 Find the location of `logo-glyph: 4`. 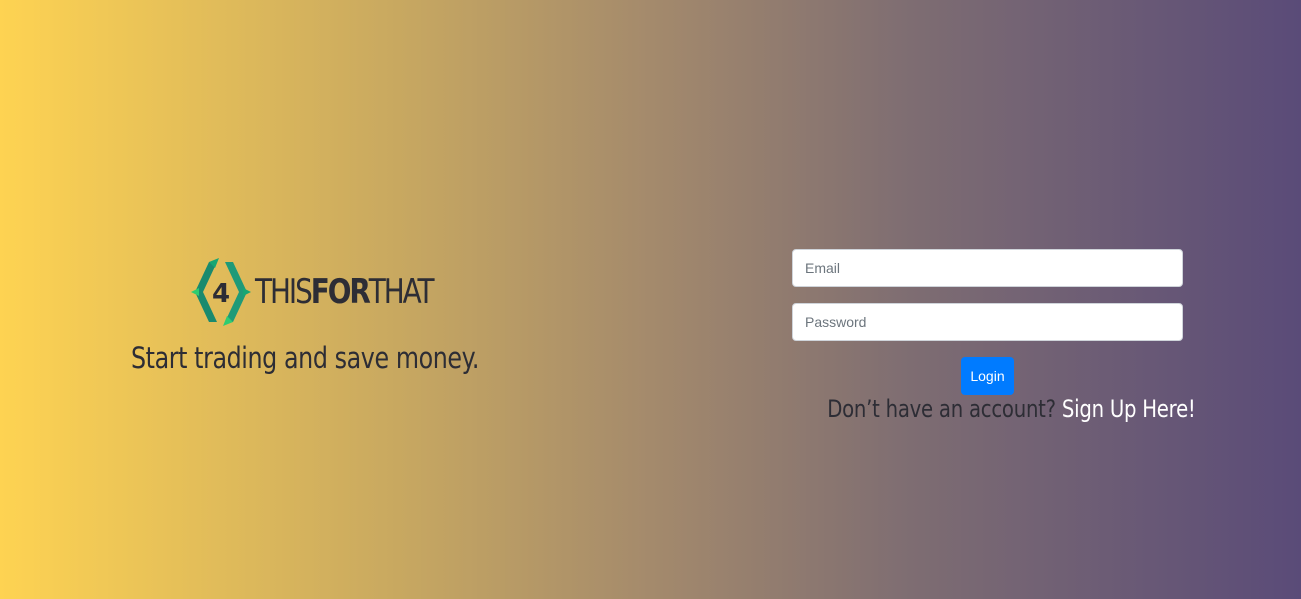

logo-glyph: 4 is located at coordinates (221, 294).